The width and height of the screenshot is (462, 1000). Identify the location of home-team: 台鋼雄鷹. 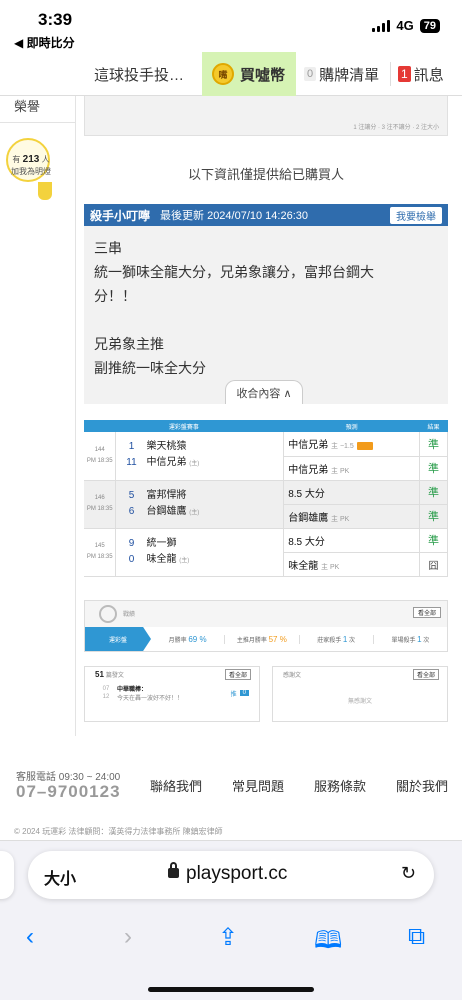
(166, 511).